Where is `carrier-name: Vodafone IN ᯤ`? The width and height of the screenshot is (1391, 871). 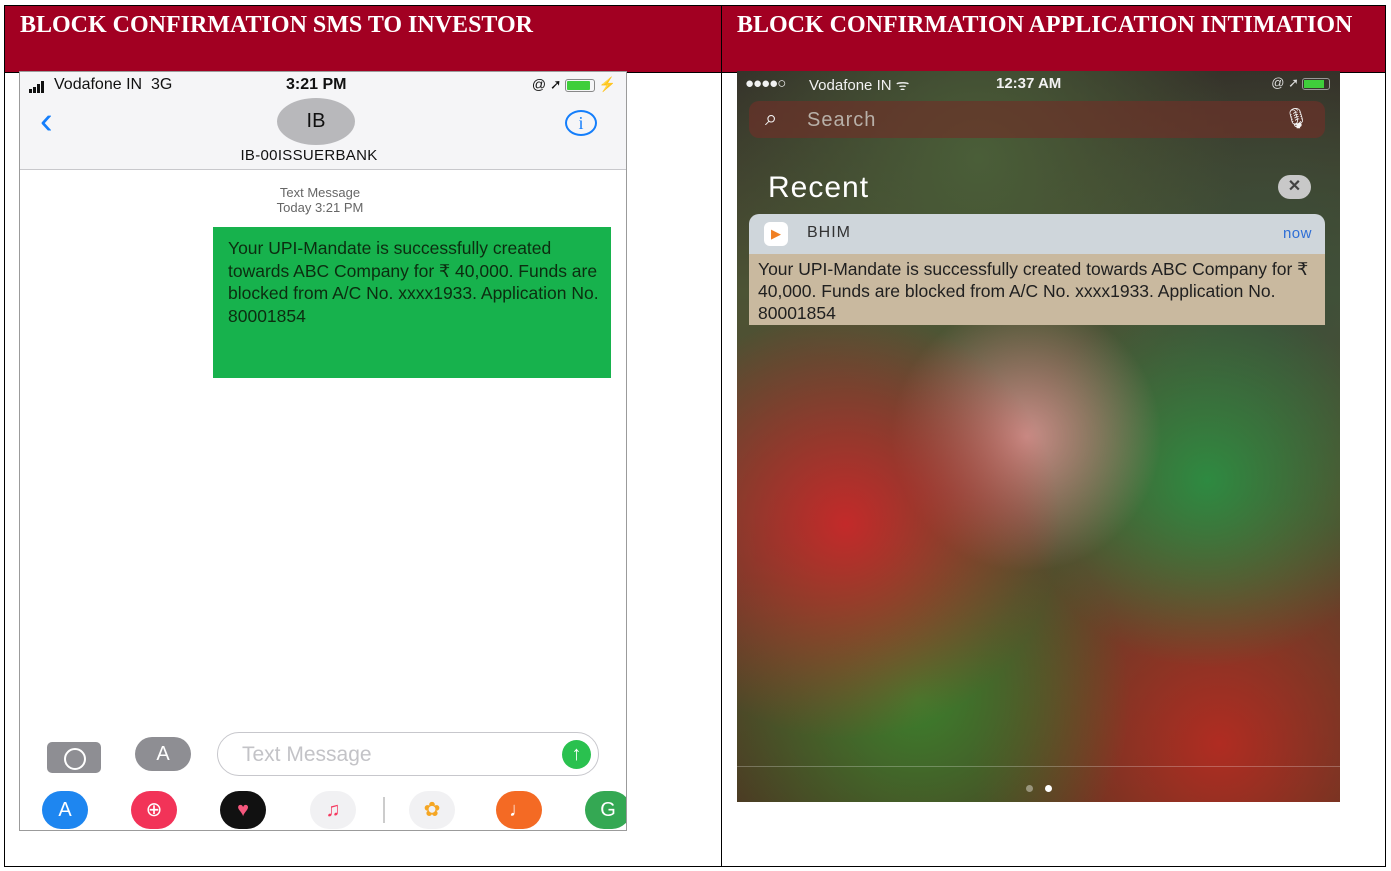
carrier-name: Vodafone IN ᯤ is located at coordinates (859, 85).